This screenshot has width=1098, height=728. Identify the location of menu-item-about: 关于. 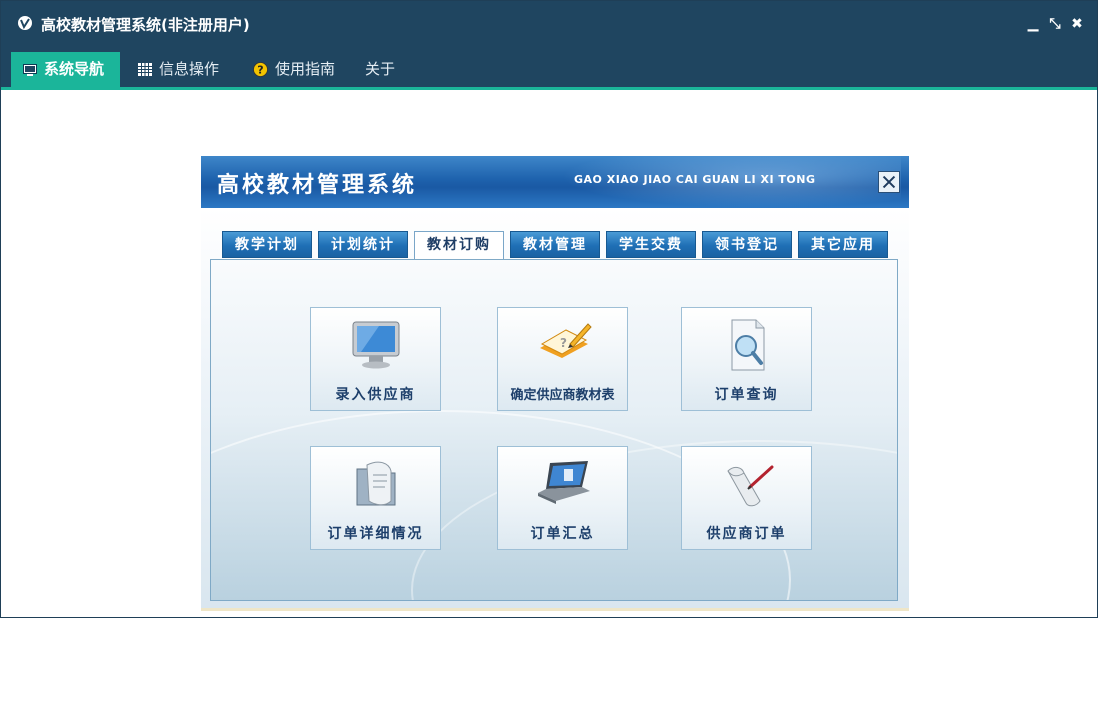
(380, 69).